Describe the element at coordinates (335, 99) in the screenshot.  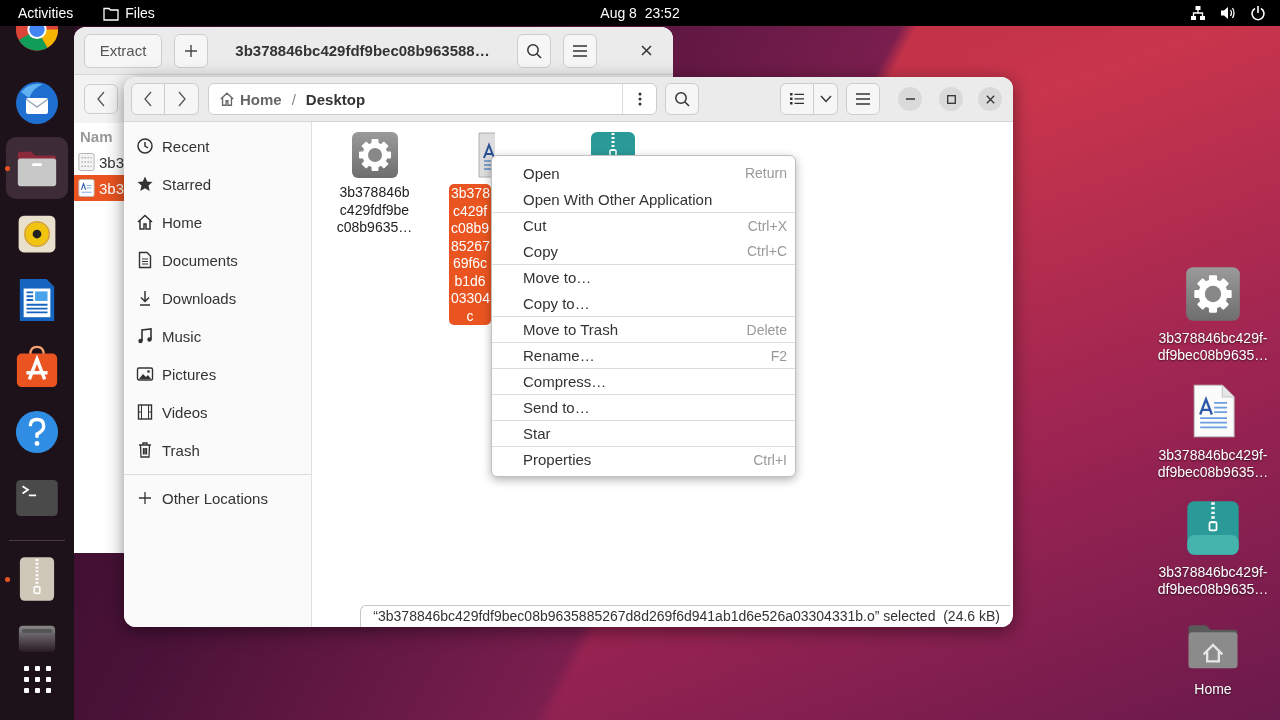
I see `path-crumb: Desktop` at that location.